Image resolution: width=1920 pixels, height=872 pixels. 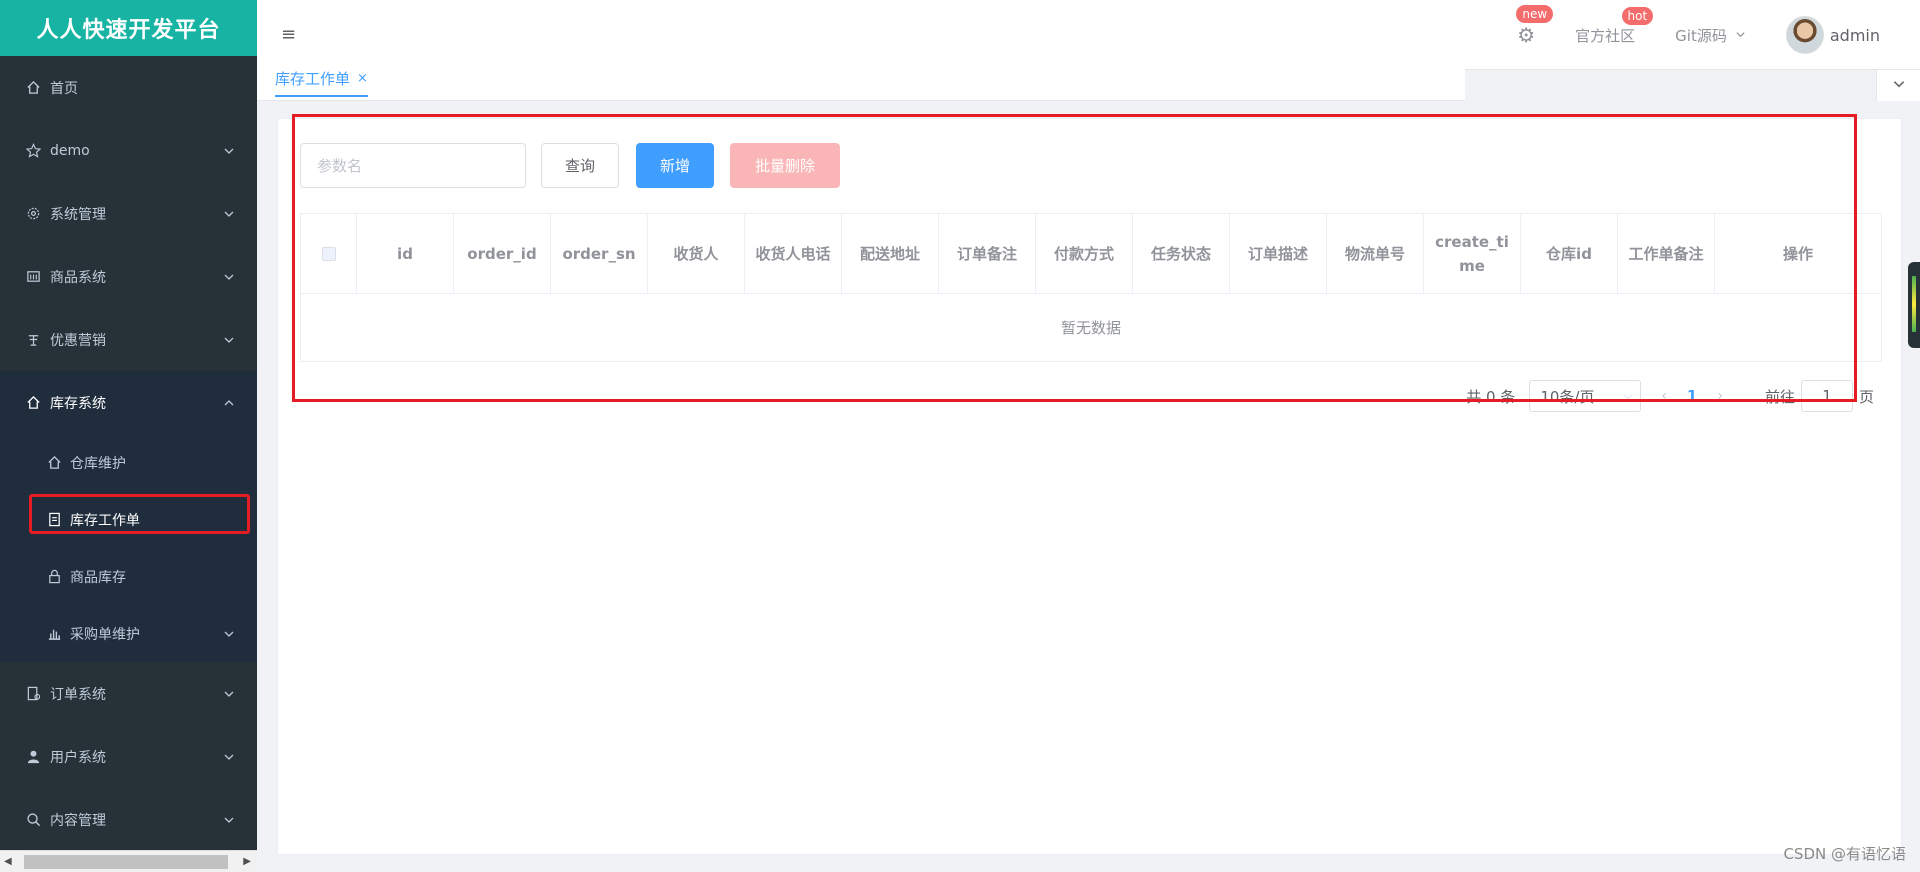 What do you see at coordinates (861, 78) in the screenshot?
I see `tabs-bar: 库存工作单 ×` at bounding box center [861, 78].